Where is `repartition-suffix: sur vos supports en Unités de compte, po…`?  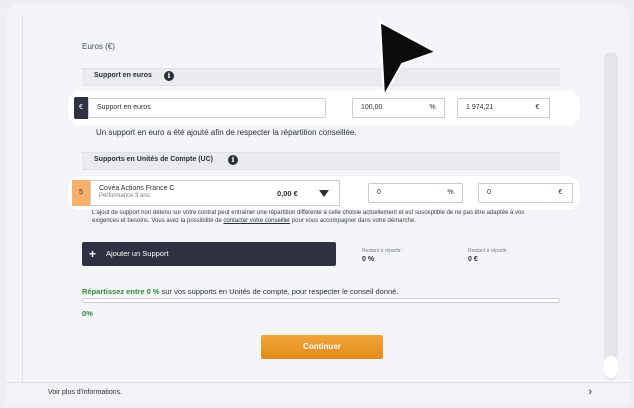
repartition-suffix: sur vos supports en Unités de compte, po… is located at coordinates (279, 291).